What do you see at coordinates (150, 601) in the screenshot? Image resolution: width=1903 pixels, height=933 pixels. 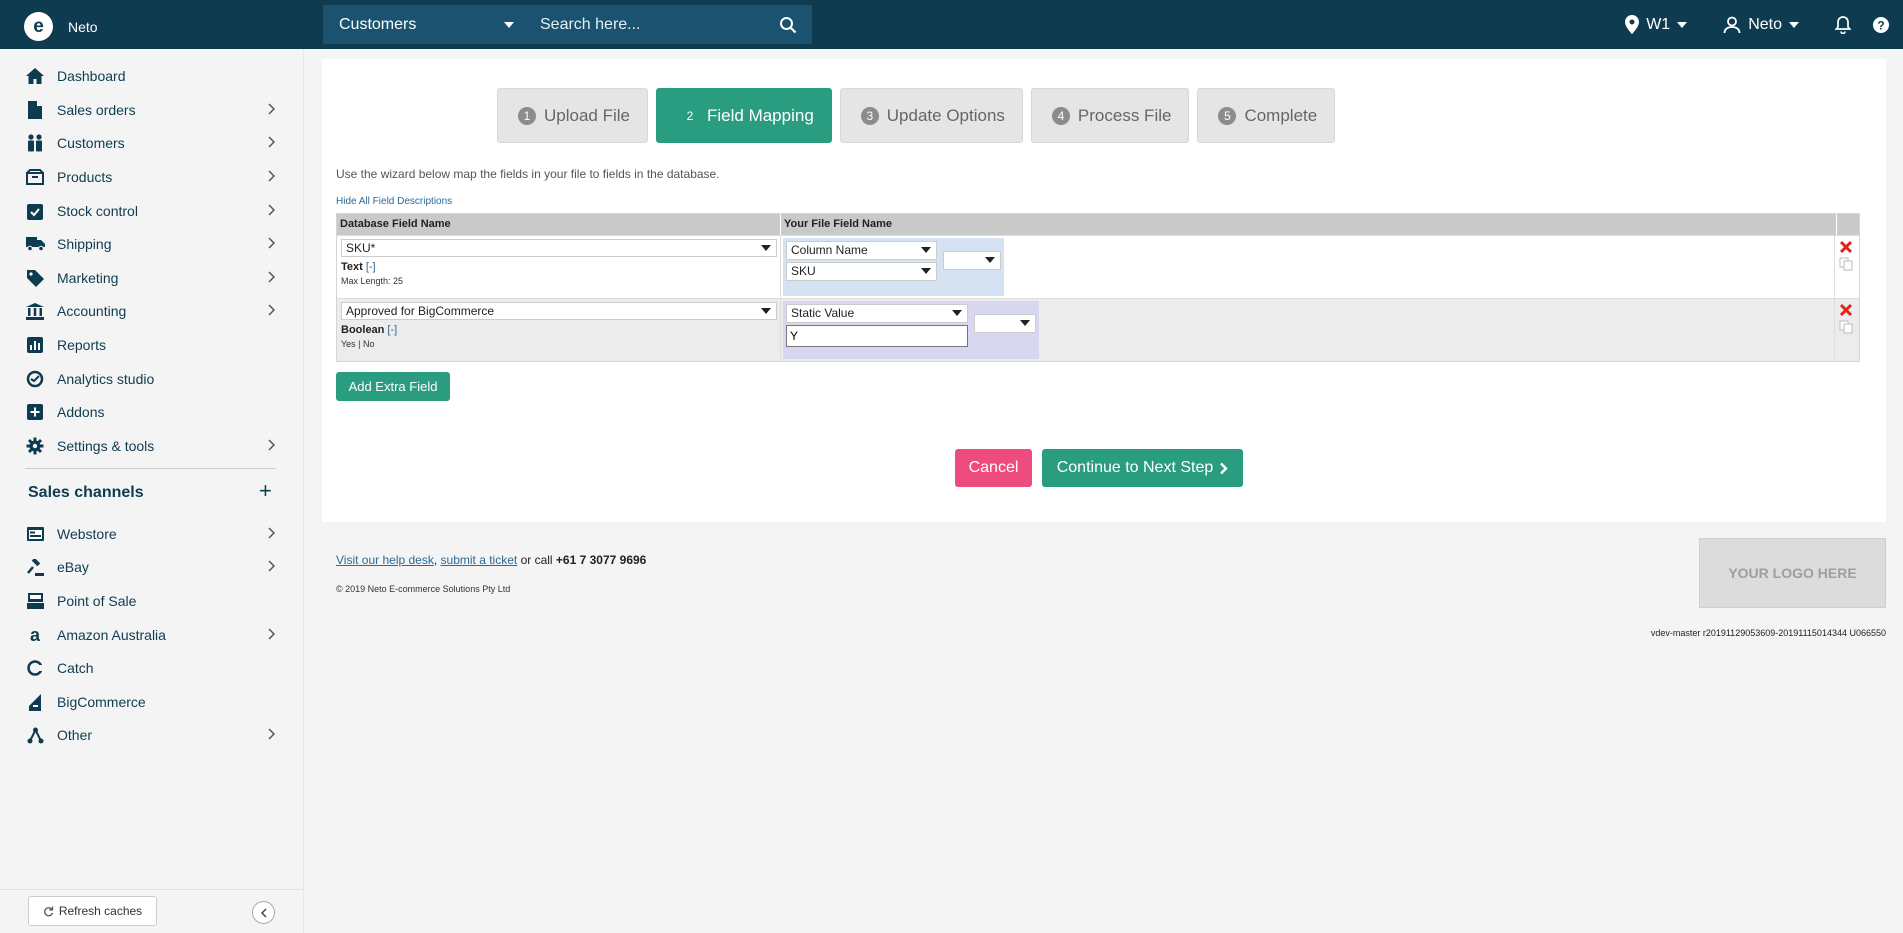 I see `sidebar-item-point-of-sale: Point of Sale` at bounding box center [150, 601].